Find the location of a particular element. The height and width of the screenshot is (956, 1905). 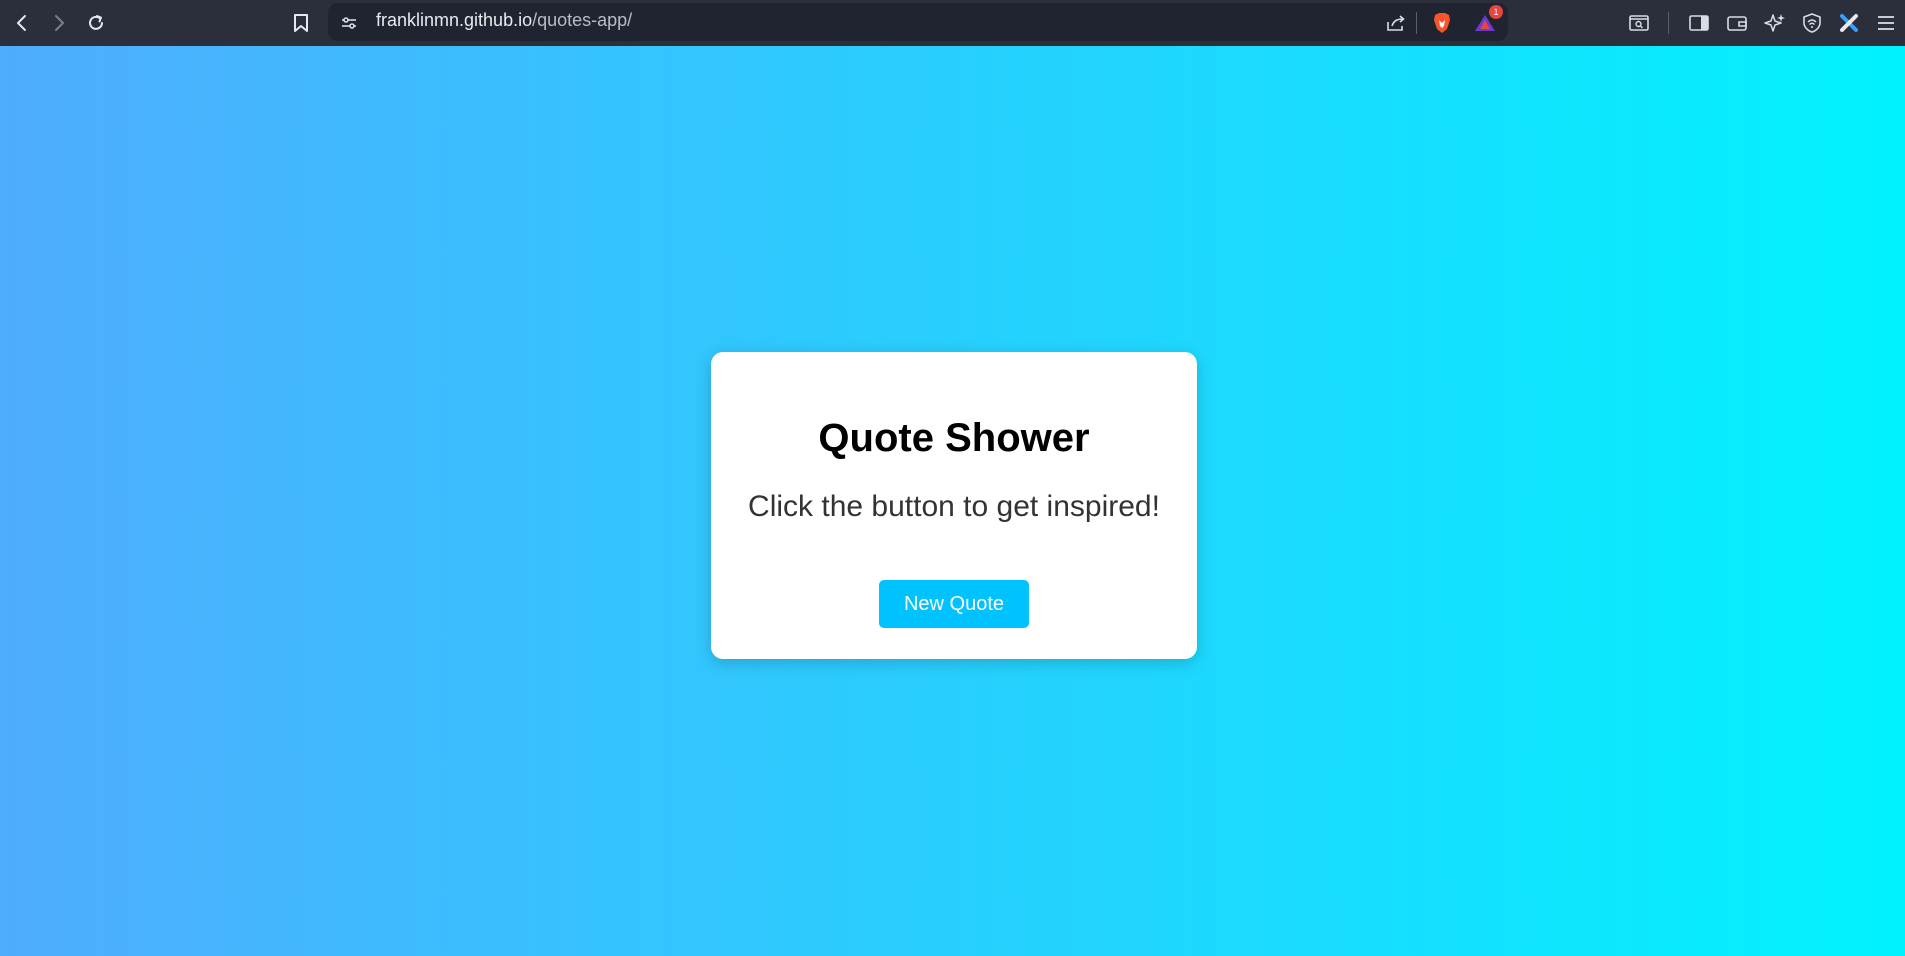

forward-icon is located at coordinates (59, 23).